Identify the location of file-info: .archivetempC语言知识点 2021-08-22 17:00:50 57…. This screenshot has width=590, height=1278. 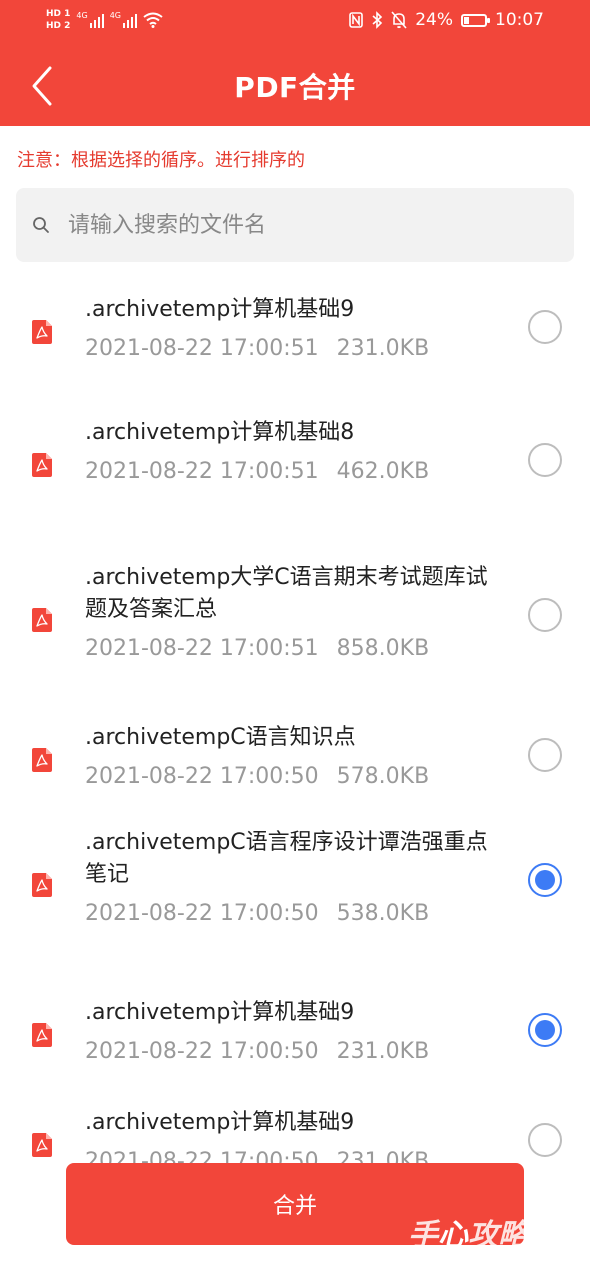
(292, 757).